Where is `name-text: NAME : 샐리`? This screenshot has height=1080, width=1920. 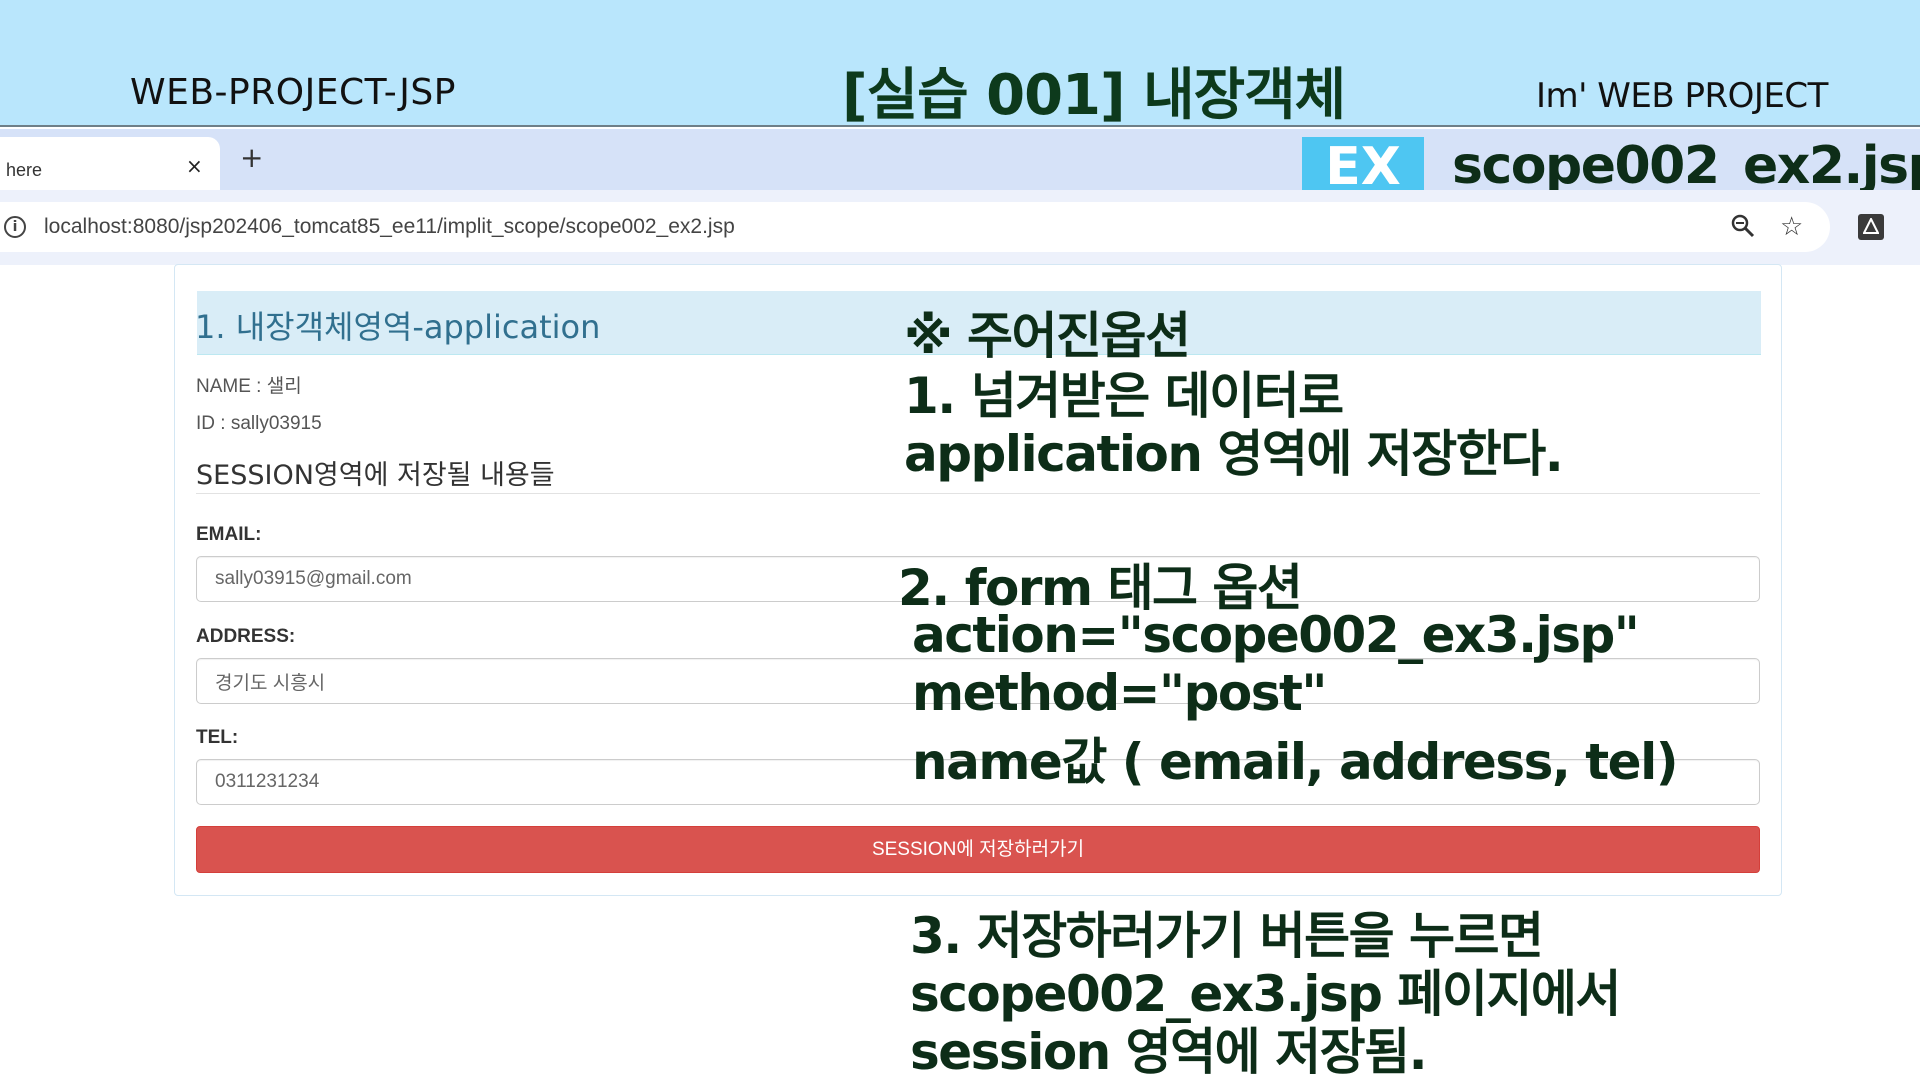
name-text: NAME : 샐리 is located at coordinates (249, 386).